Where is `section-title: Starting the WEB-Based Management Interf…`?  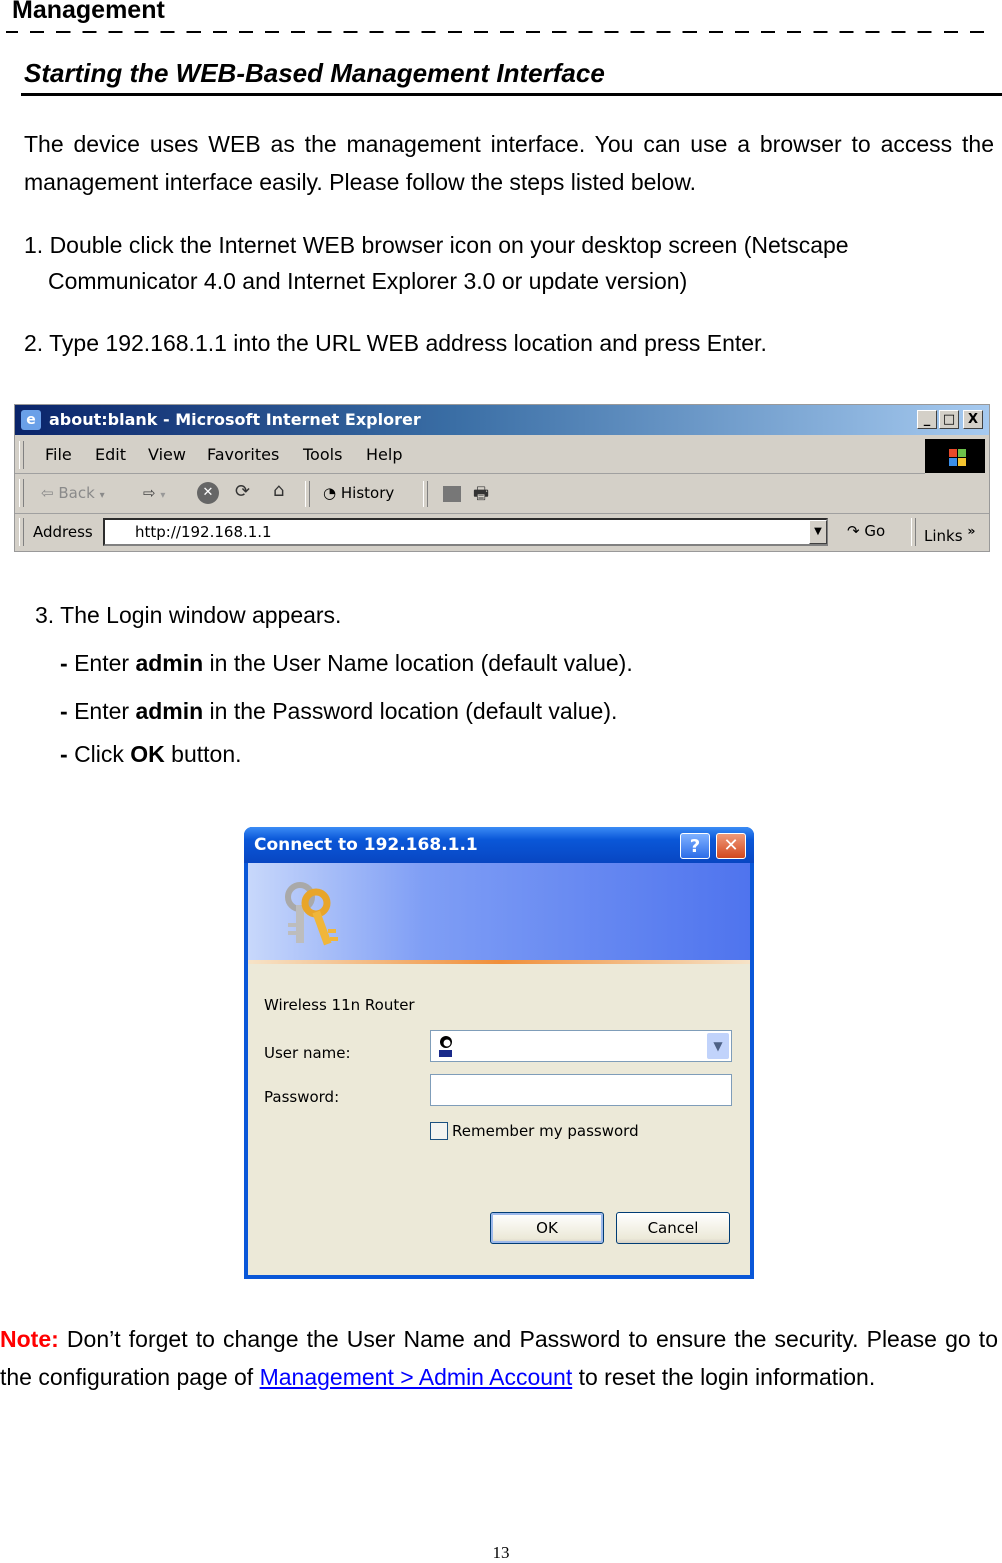 section-title: Starting the WEB-Based Management Interf… is located at coordinates (314, 73).